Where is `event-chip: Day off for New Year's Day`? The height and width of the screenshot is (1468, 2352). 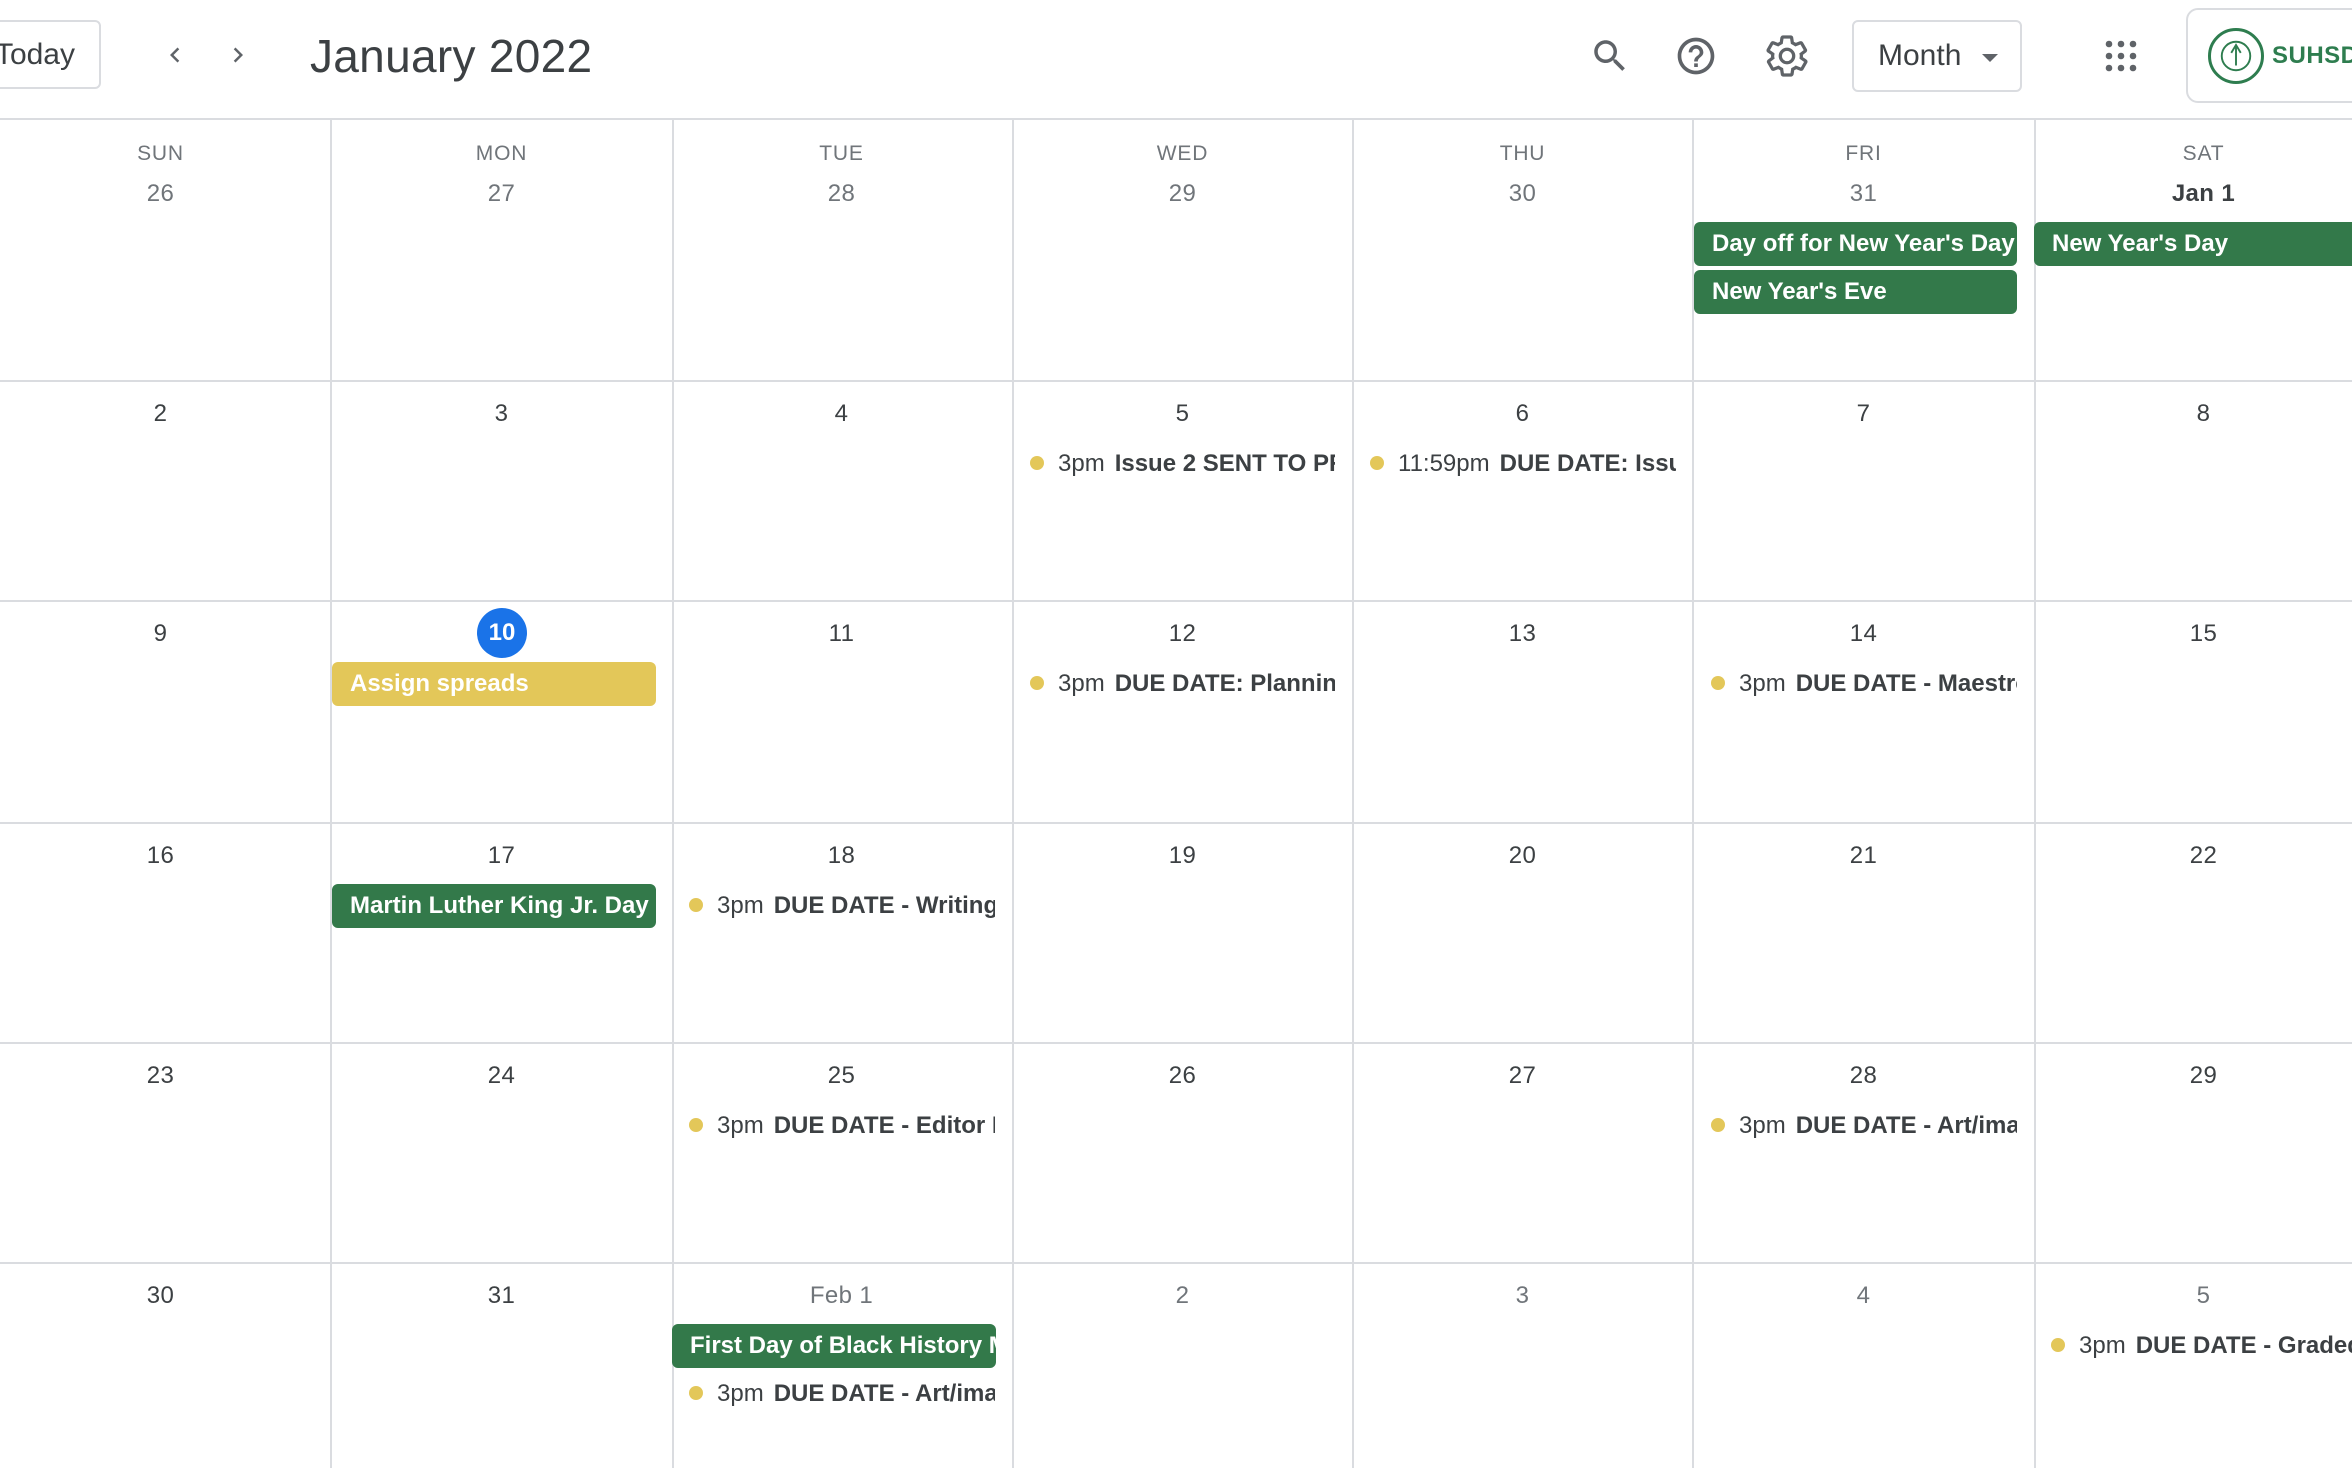 event-chip: Day off for New Year's Day is located at coordinates (1855, 244).